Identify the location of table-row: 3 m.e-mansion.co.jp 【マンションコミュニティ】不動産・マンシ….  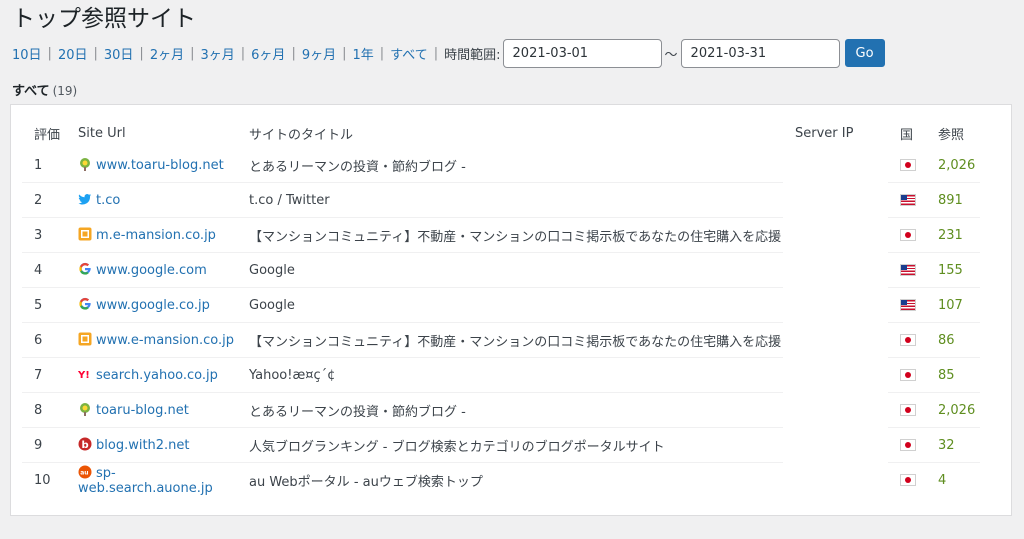
(501, 235).